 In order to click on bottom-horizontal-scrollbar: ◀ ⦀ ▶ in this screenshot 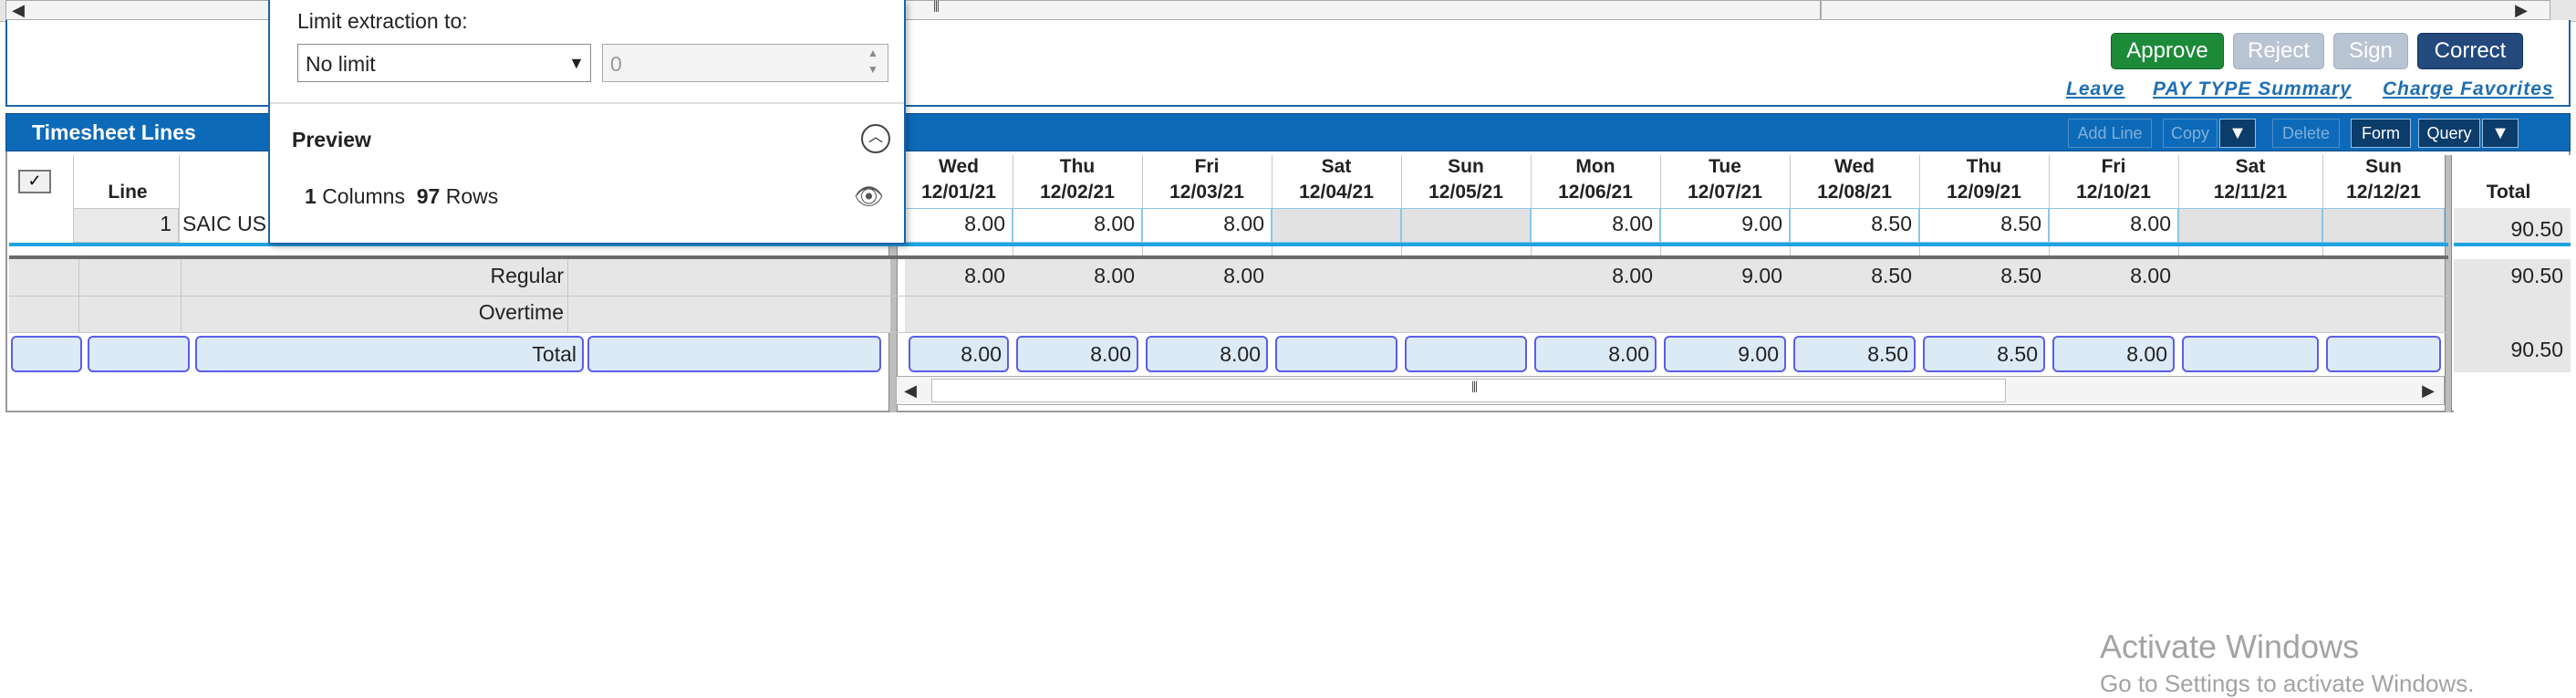, I will do `click(1670, 390)`.